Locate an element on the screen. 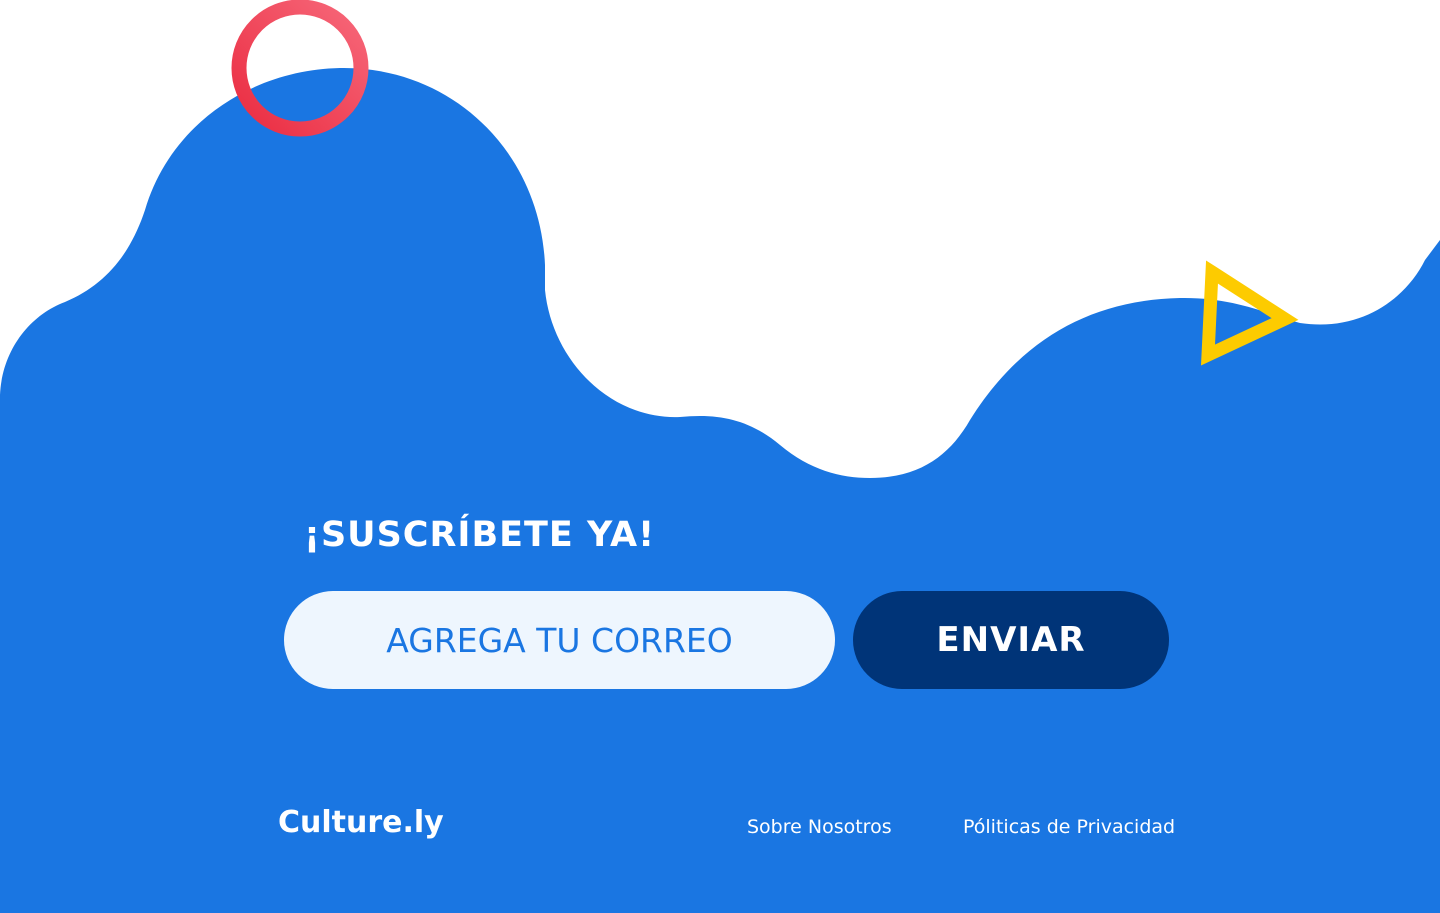 The width and height of the screenshot is (1440, 913). send-button: ENVIAR is located at coordinates (1011, 640).